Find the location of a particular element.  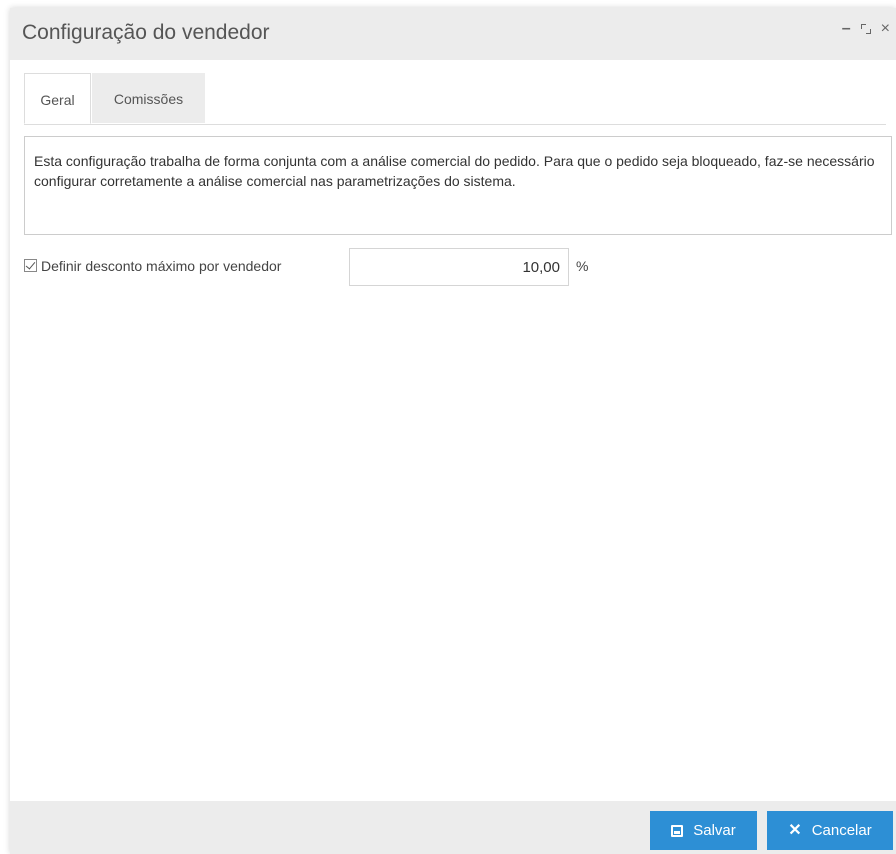

tab-bar: Geral Comissões is located at coordinates (455, 99).